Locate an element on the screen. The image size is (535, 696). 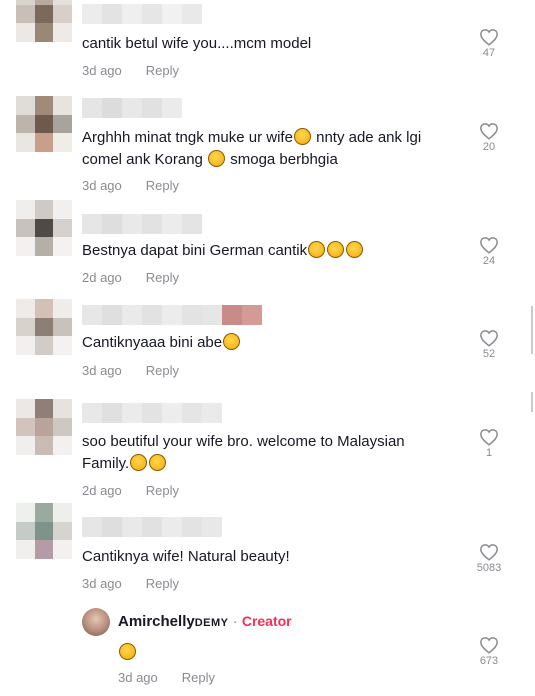
like-count: 5083 is located at coordinates (489, 568).